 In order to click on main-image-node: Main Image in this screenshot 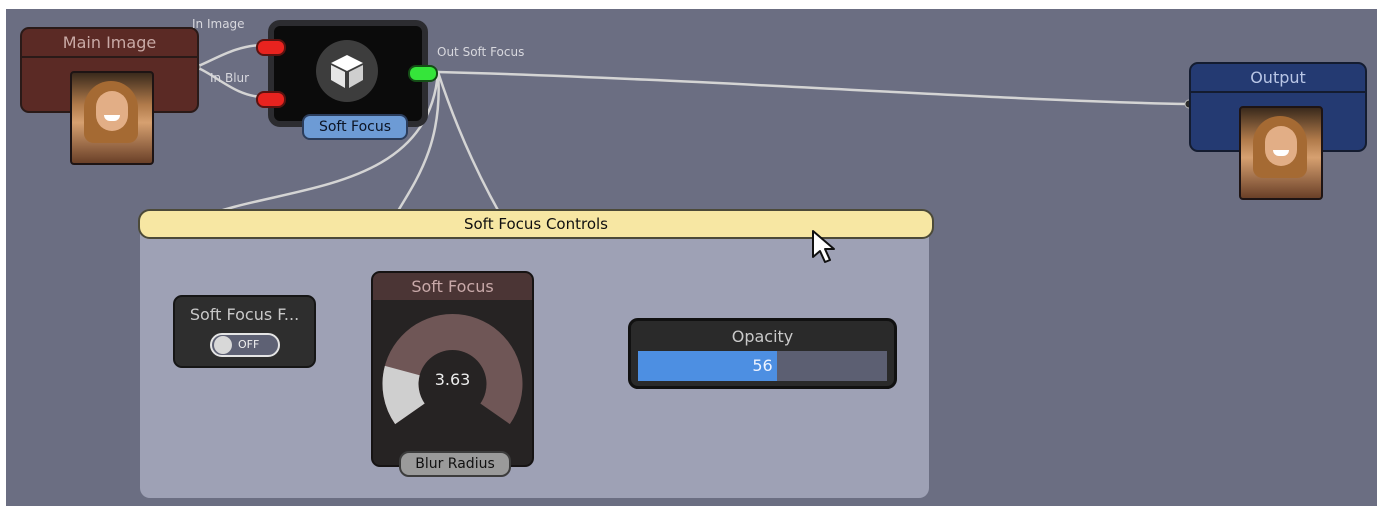, I will do `click(109, 96)`.